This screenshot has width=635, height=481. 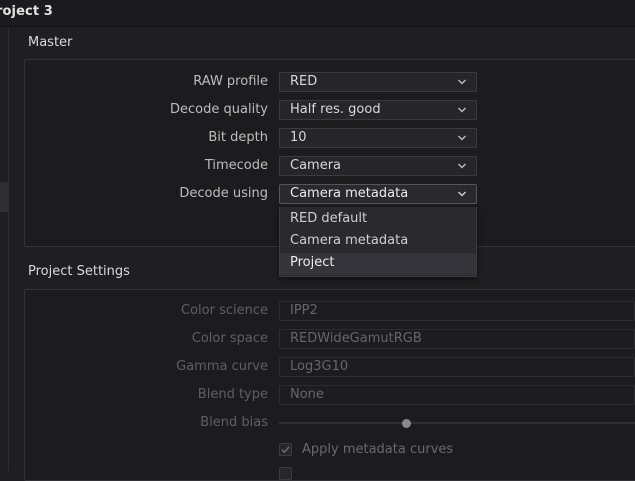 What do you see at coordinates (378, 449) in the screenshot?
I see `apply-metadata-curves-label: Apply metadata curves` at bounding box center [378, 449].